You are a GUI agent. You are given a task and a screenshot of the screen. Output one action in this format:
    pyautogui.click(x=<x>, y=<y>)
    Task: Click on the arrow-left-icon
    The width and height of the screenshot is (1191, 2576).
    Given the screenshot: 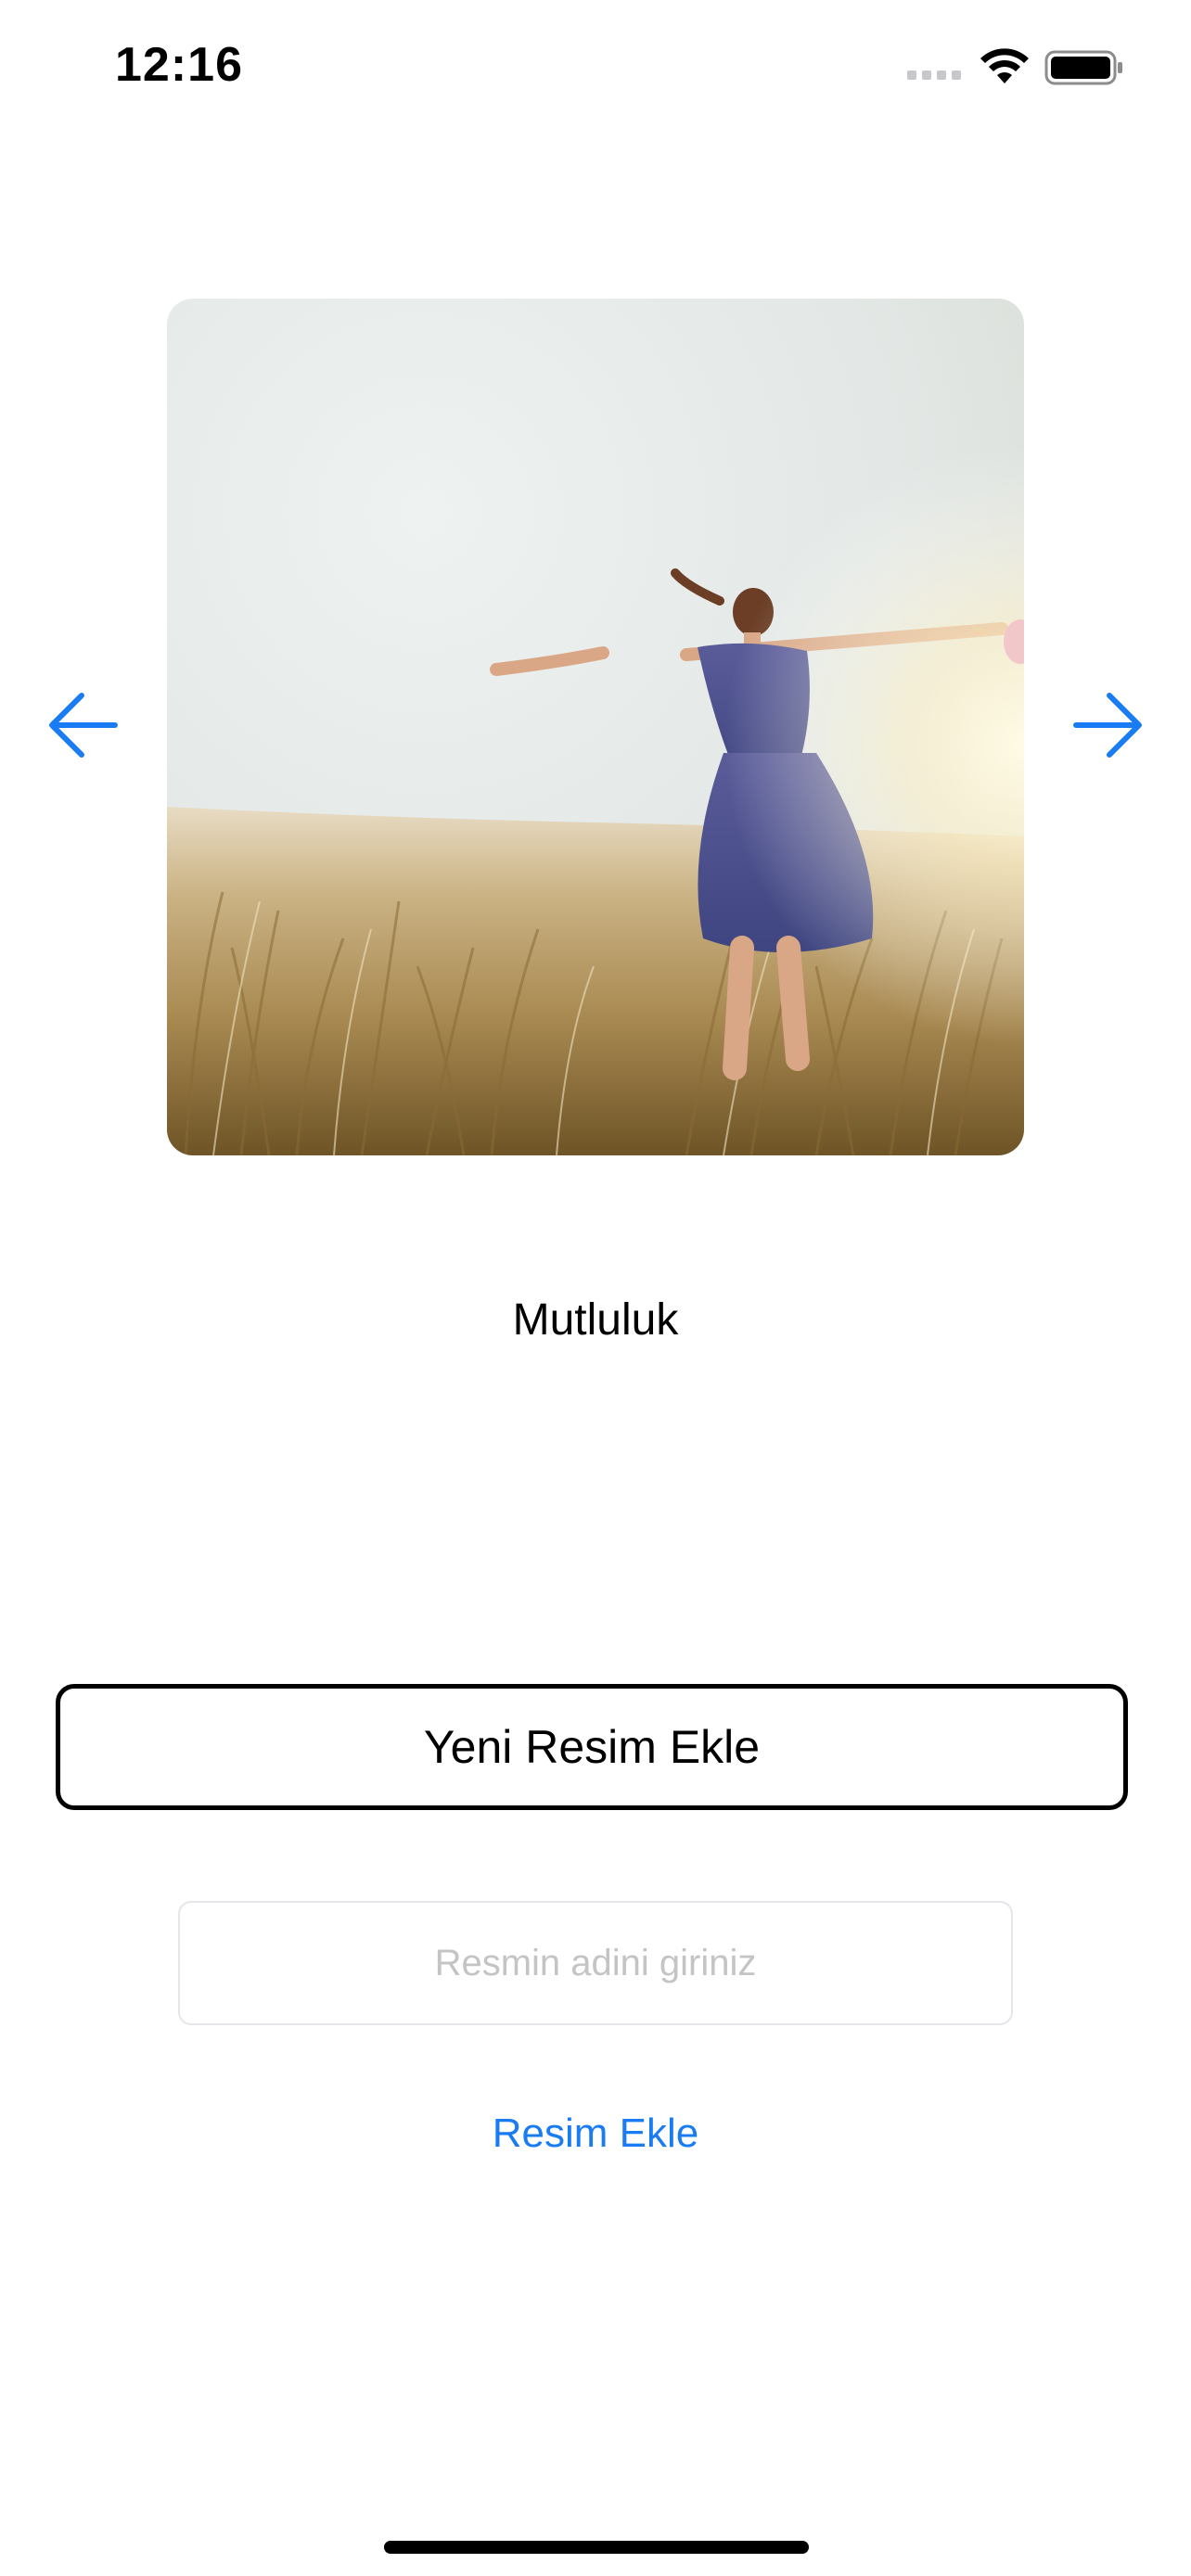 What is the action you would take?
    pyautogui.click(x=83, y=725)
    